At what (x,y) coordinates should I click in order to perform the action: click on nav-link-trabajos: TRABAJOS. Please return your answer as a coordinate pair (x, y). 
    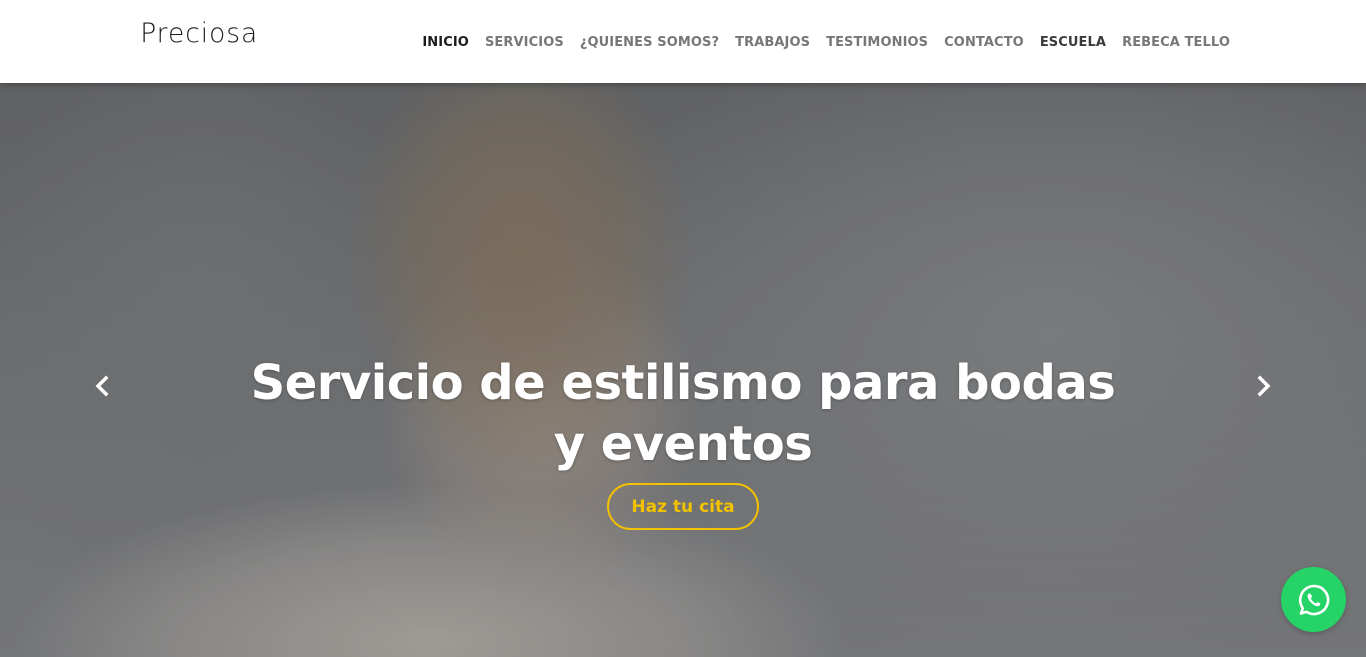
    Looking at the image, I should click on (772, 42).